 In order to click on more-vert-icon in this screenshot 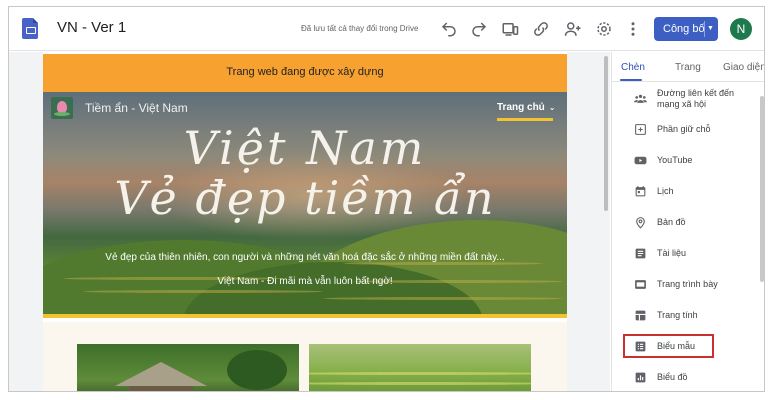, I will do `click(633, 29)`.